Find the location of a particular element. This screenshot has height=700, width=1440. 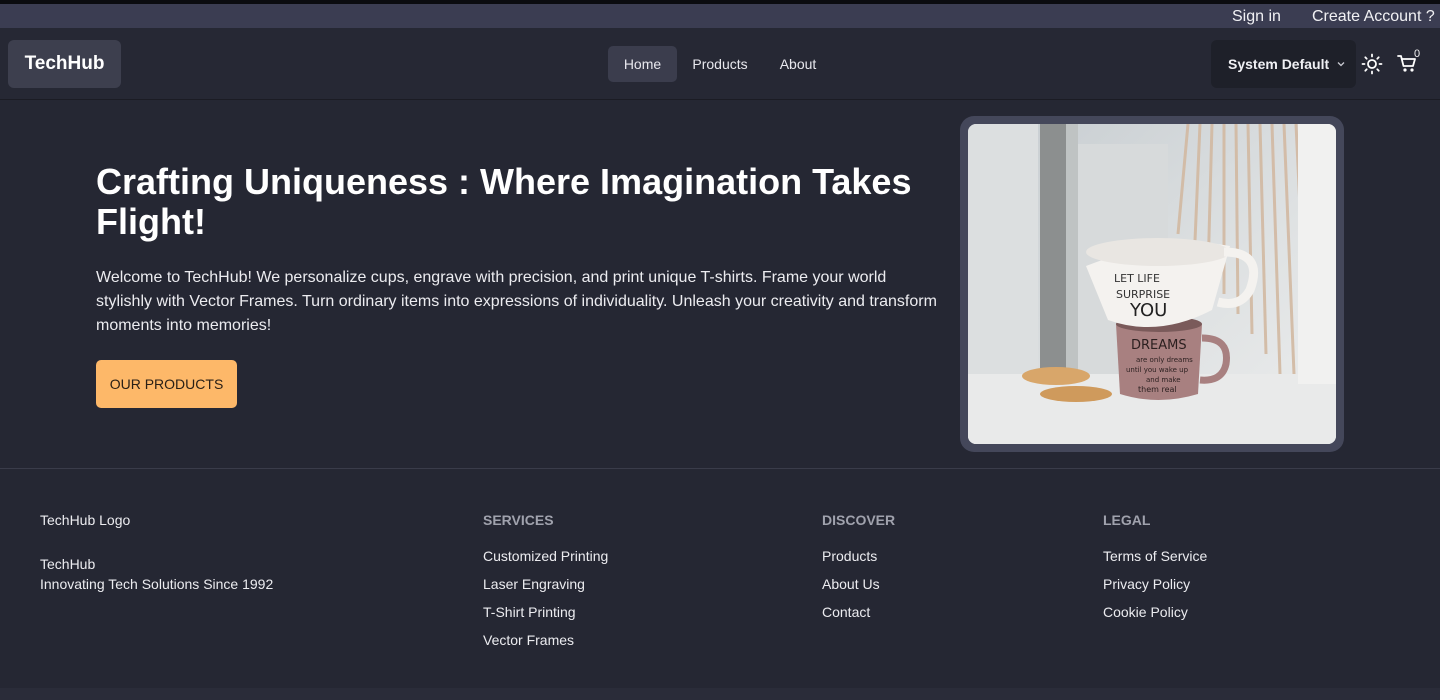

footer-link-vector-frames: Vector Frames is located at coordinates (545, 646).